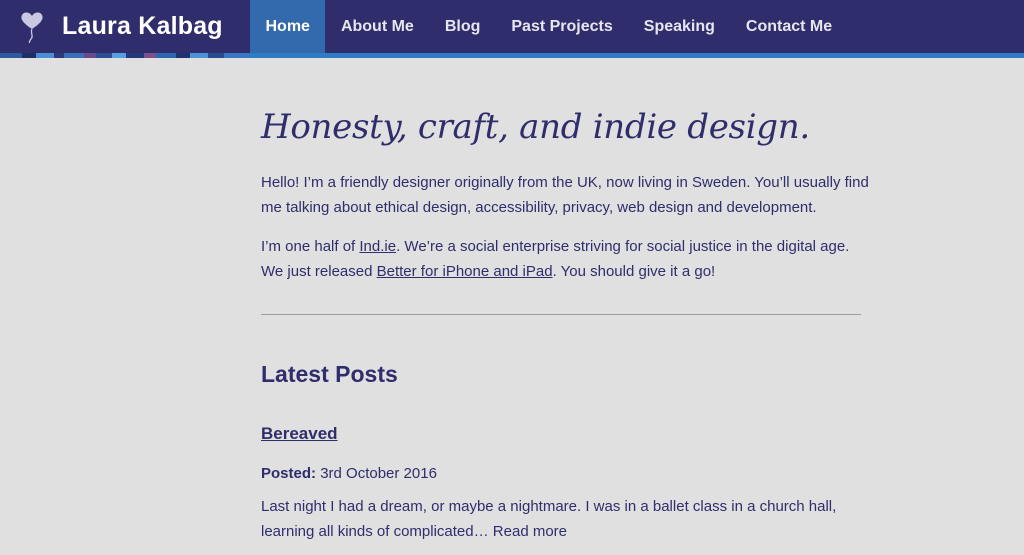 The width and height of the screenshot is (1024, 555). I want to click on nav-item-blog: Blog, so click(462, 26).